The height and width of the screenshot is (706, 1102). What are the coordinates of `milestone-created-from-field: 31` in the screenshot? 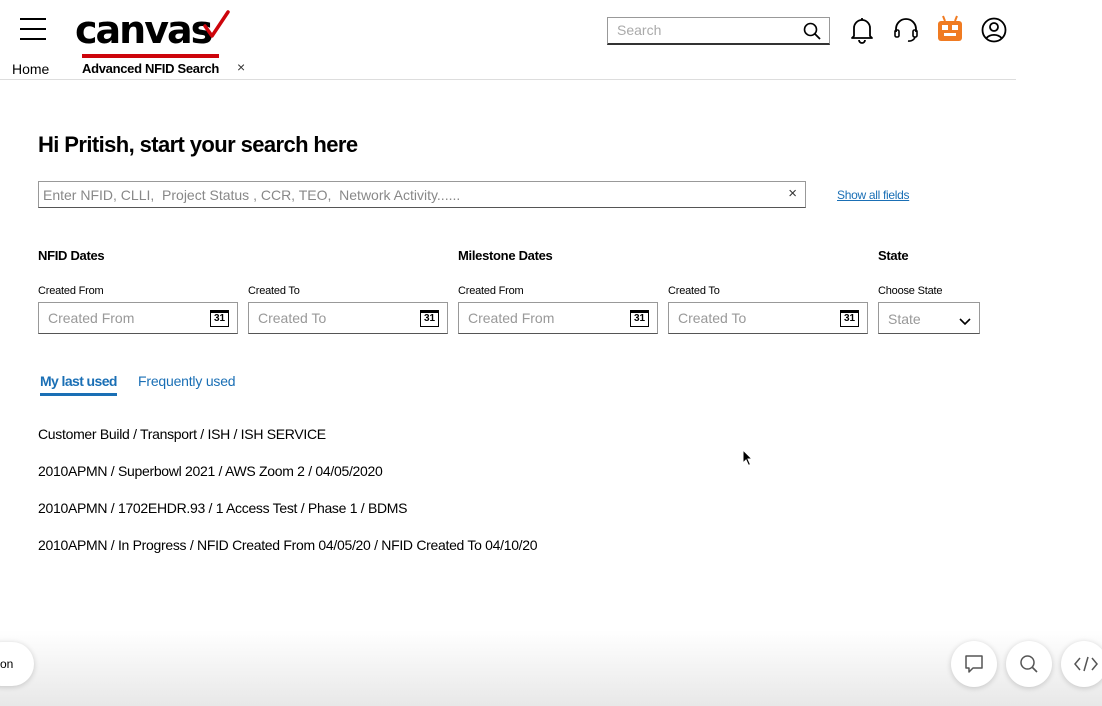 It's located at (558, 318).